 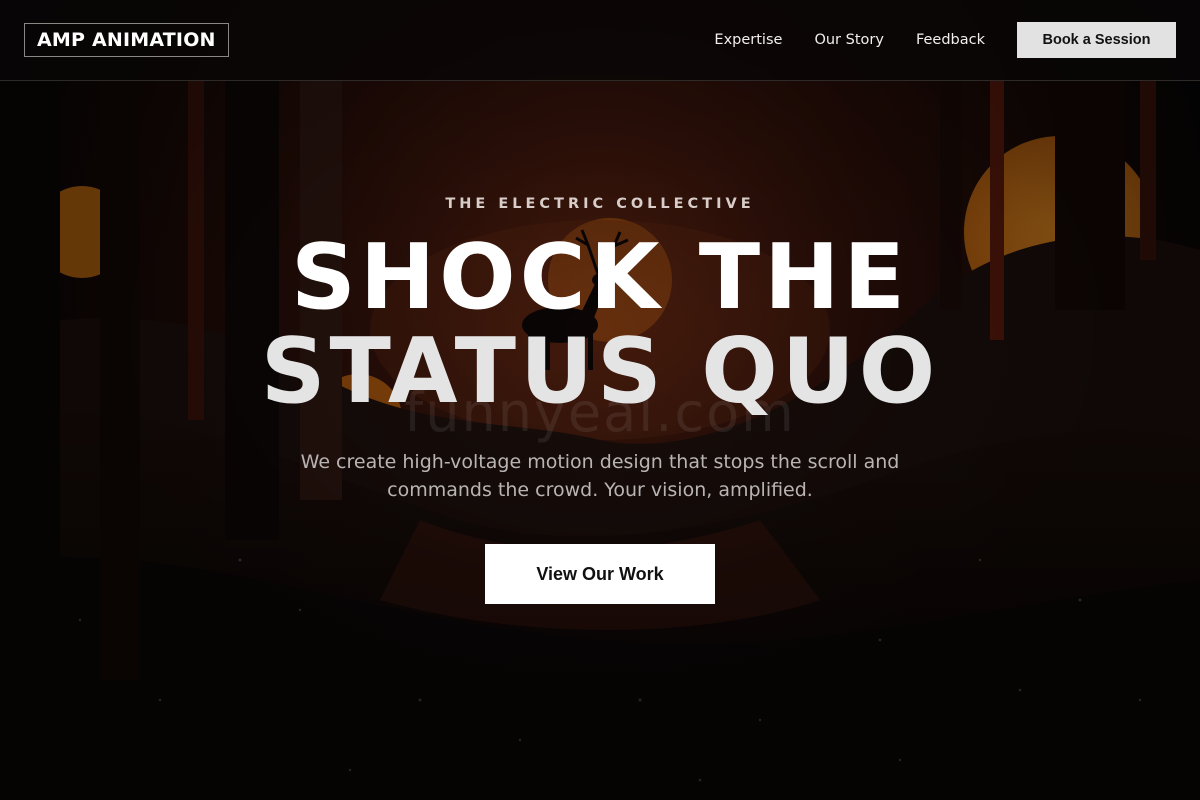 I want to click on hero-headline-line-1: SHOCK THE, so click(x=600, y=277).